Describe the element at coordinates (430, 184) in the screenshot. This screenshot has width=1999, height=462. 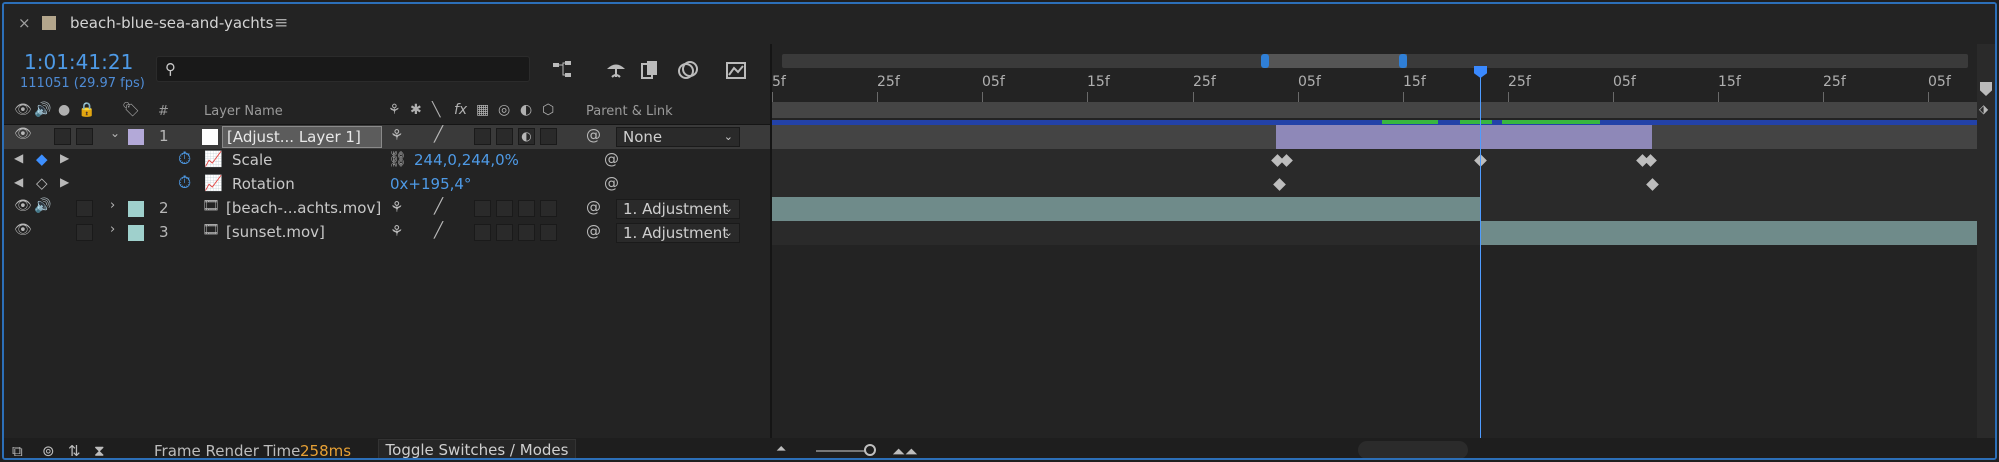
I see `property-value: 0x+195,4°` at that location.